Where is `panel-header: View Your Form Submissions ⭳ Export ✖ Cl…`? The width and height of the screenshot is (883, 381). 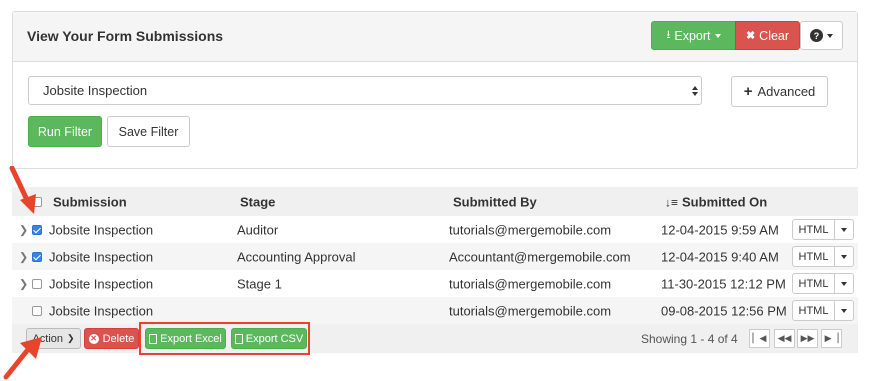 panel-header: View Your Form Submissions ⭳ Export ✖ Cl… is located at coordinates (435, 37).